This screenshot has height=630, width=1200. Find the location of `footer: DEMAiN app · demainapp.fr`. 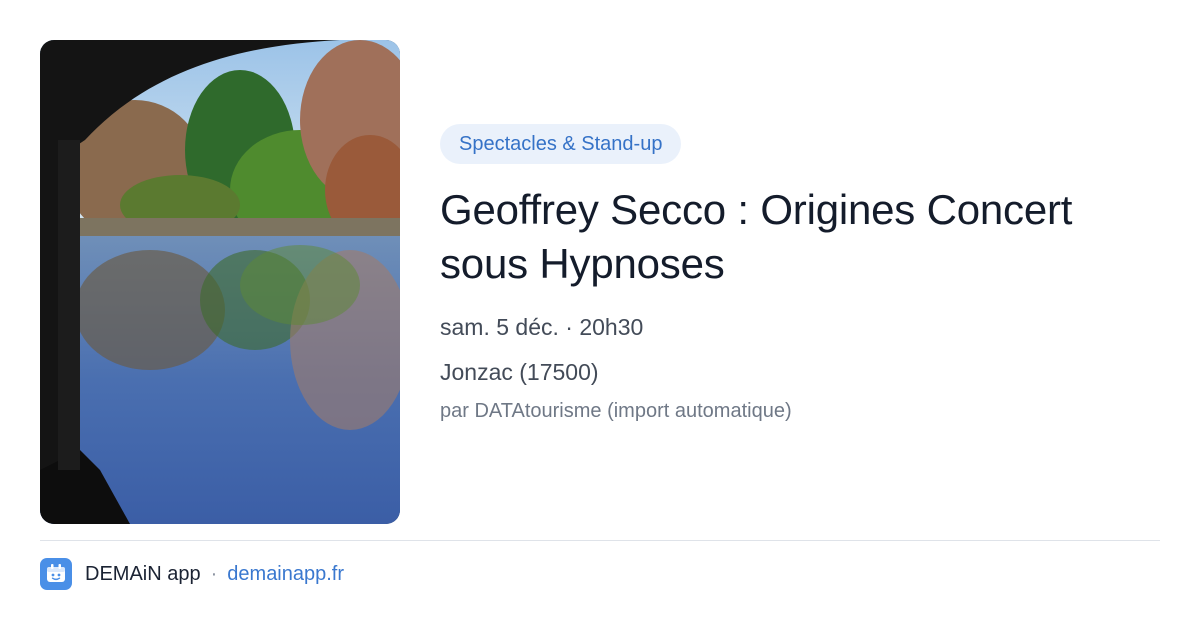

footer: DEMAiN app · demainapp.fr is located at coordinates (192, 574).